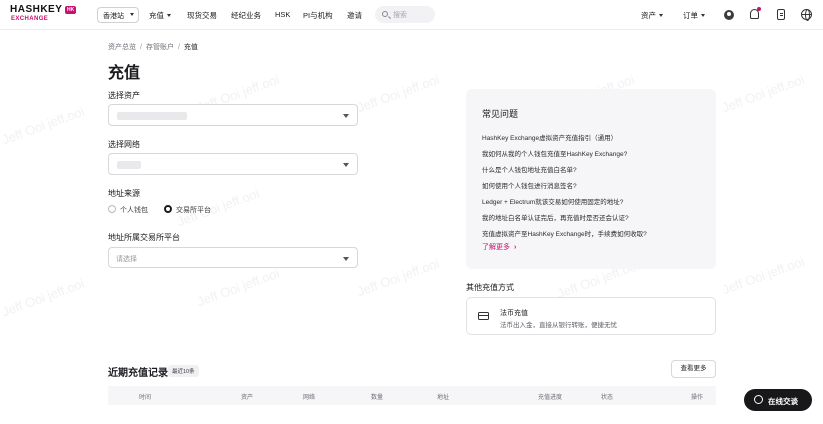 The image size is (823, 424). Describe the element at coordinates (400, 15) in the screenshot. I see `search-placeholder: 搜索` at that location.